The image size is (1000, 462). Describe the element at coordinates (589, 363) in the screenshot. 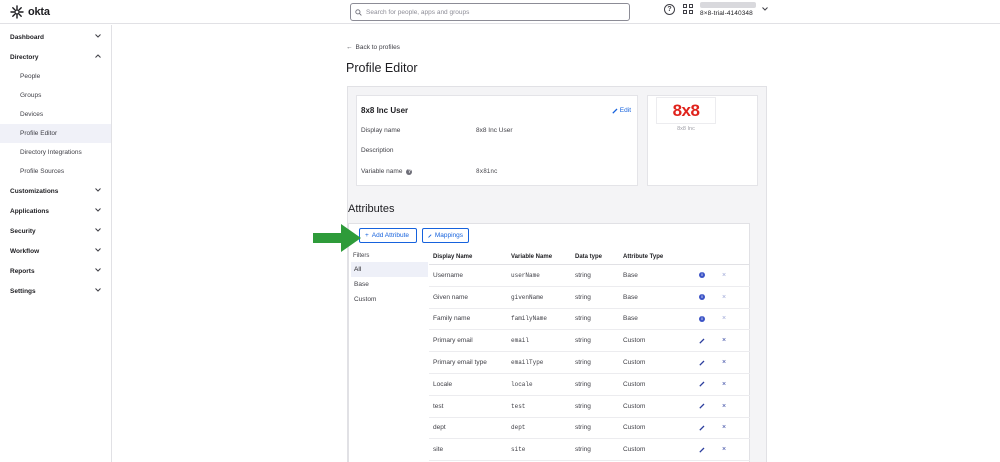

I see `table-row: Primary email type emailType string Custom ×` at that location.